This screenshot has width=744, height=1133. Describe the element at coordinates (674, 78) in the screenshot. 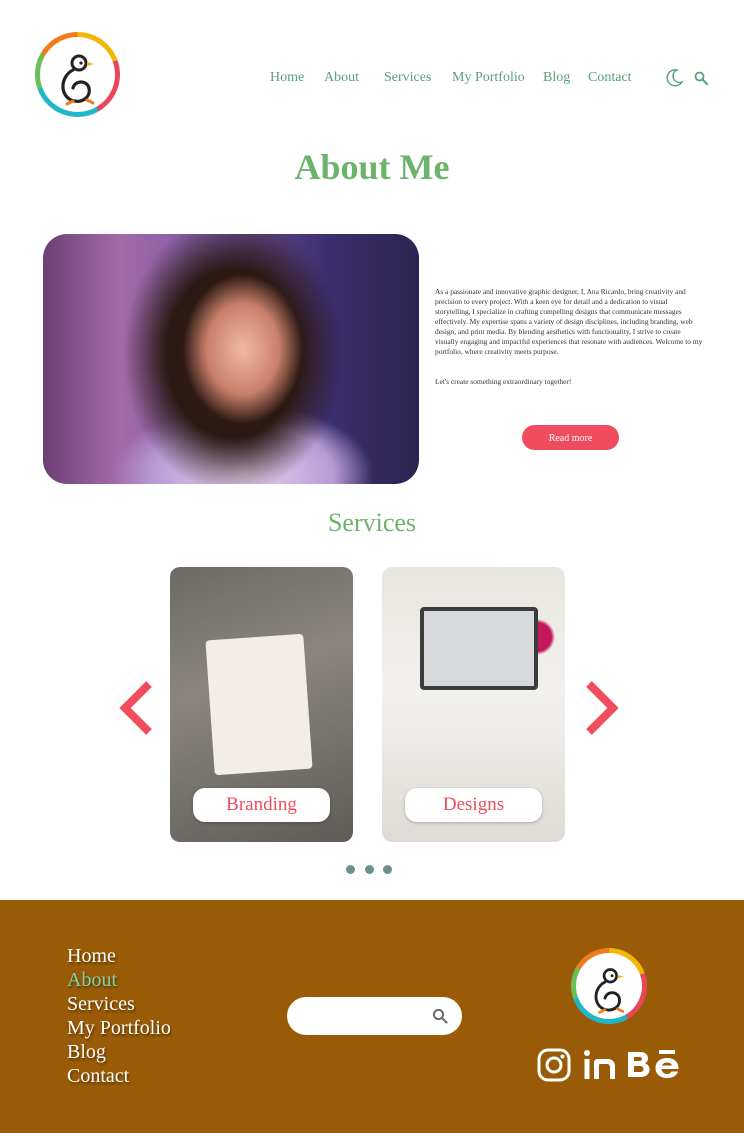

I see `moon-icon` at that location.